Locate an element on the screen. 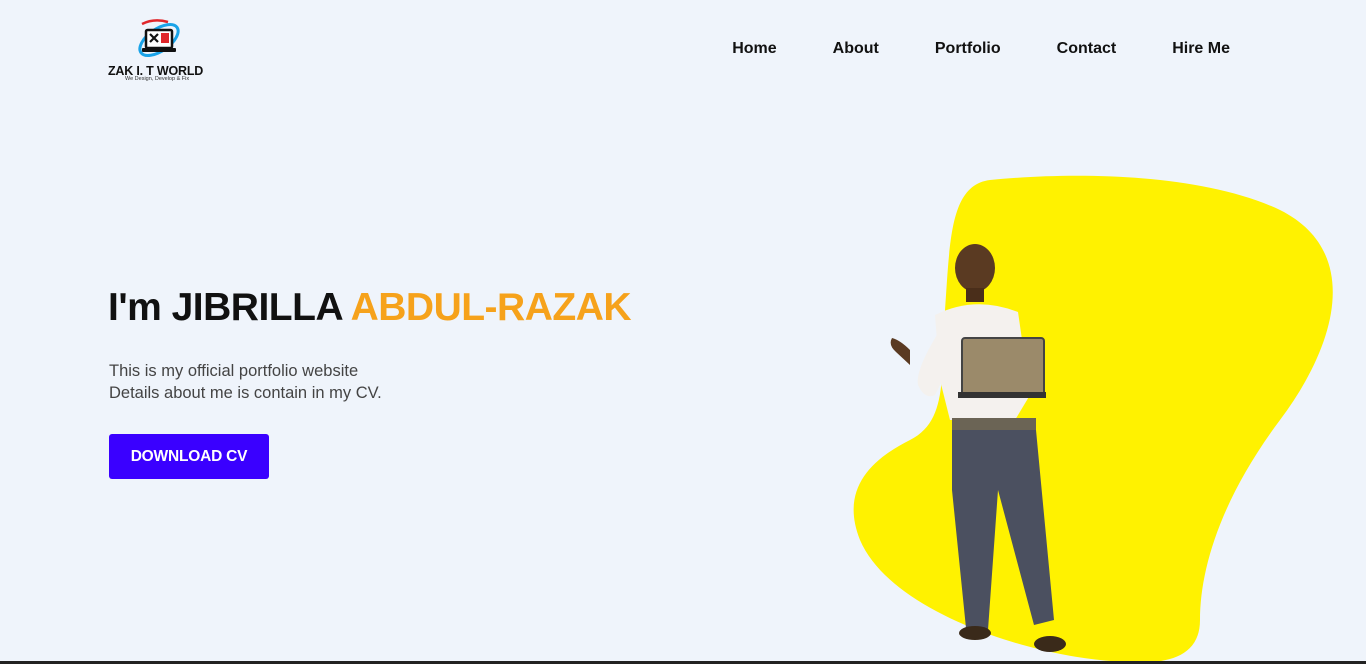  nav-portfolio: Portfolio is located at coordinates (968, 49).